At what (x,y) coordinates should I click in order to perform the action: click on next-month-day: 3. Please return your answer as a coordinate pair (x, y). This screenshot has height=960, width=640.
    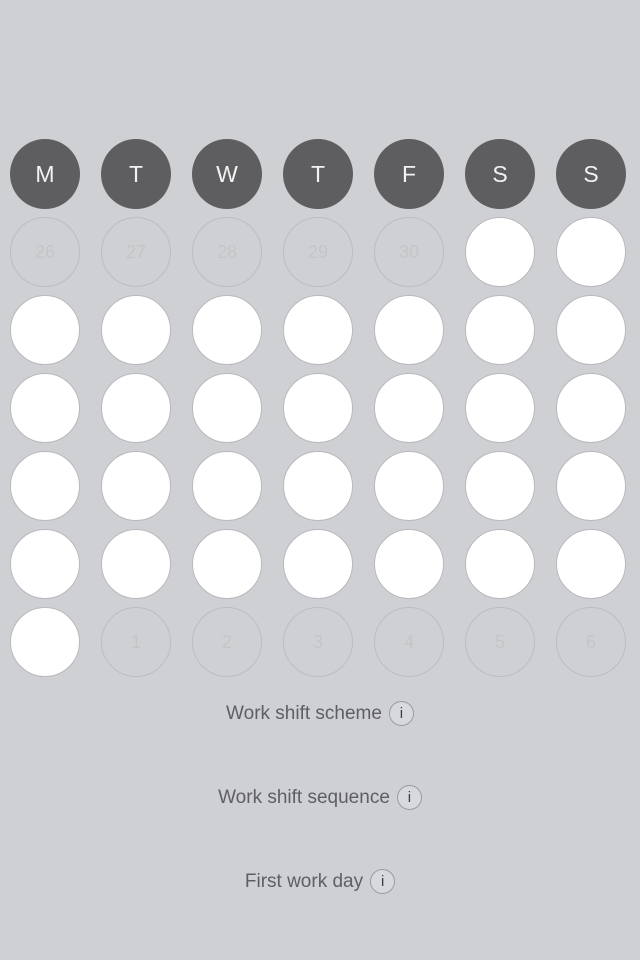
    Looking at the image, I should click on (318, 642).